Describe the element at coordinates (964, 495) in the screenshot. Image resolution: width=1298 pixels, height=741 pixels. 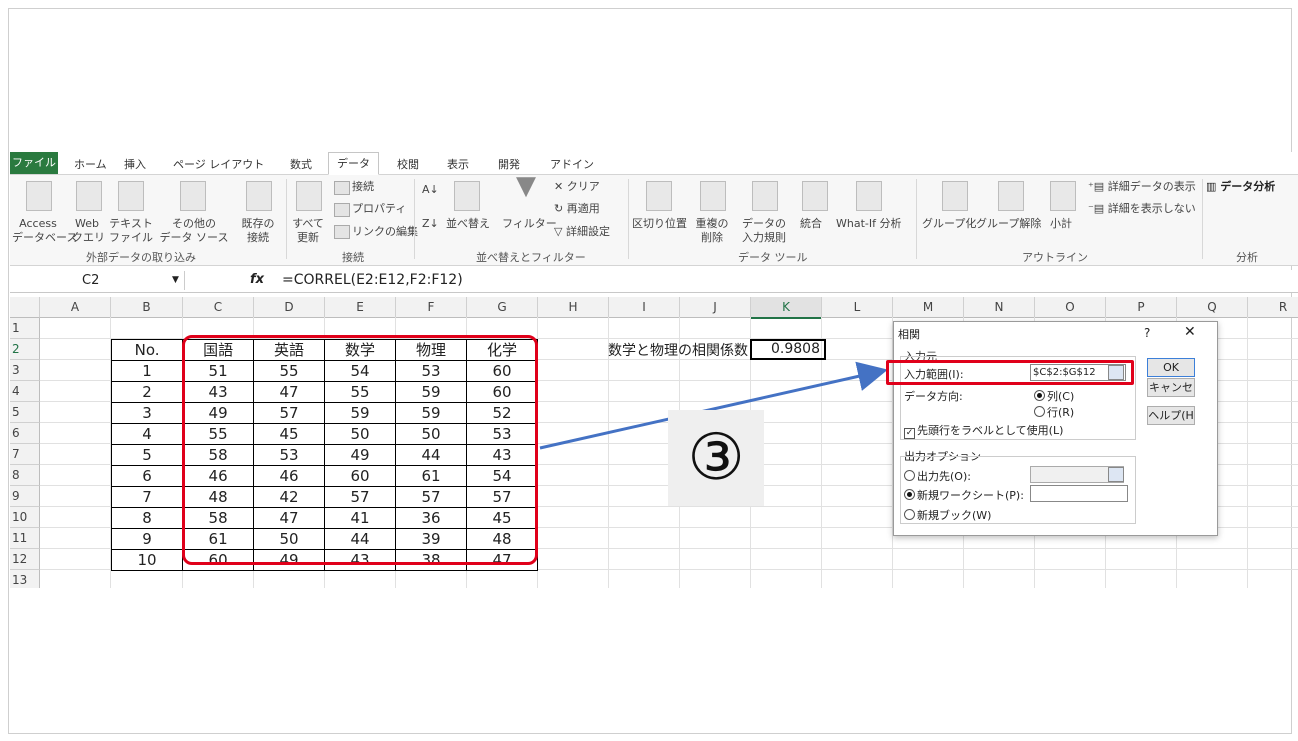
I see `radio-new-sheet: 新規ワークシート(P):` at that location.